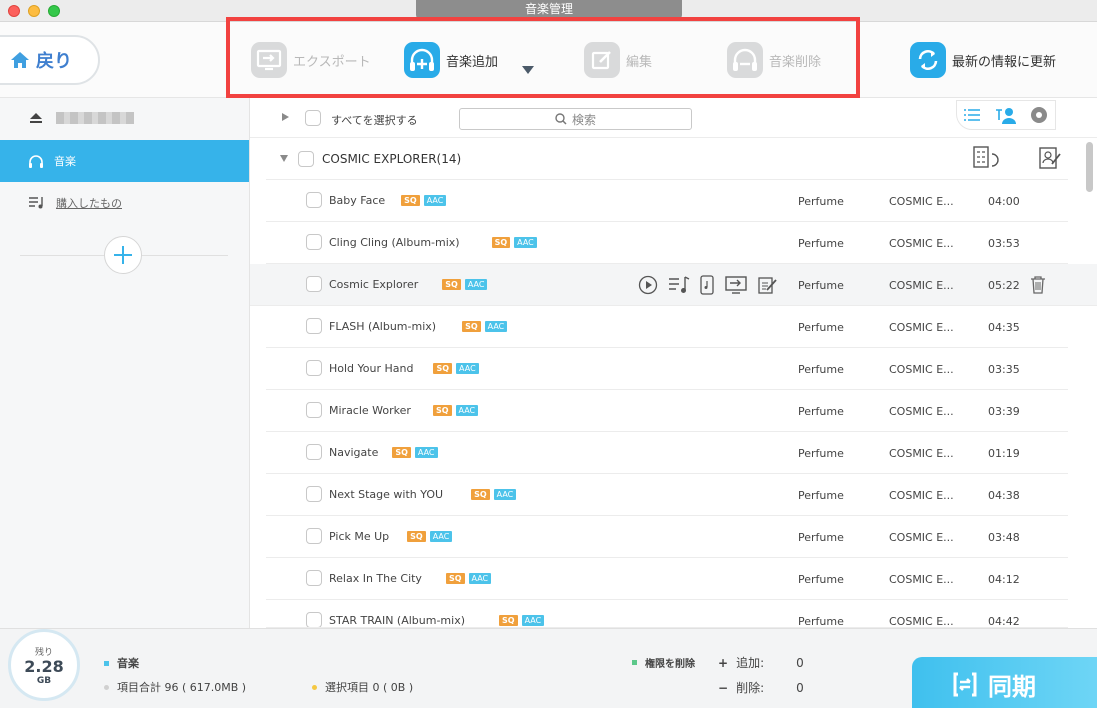 The height and width of the screenshot is (708, 1097). I want to click on sidebar-item-purchased: 購入したもの, so click(124, 203).